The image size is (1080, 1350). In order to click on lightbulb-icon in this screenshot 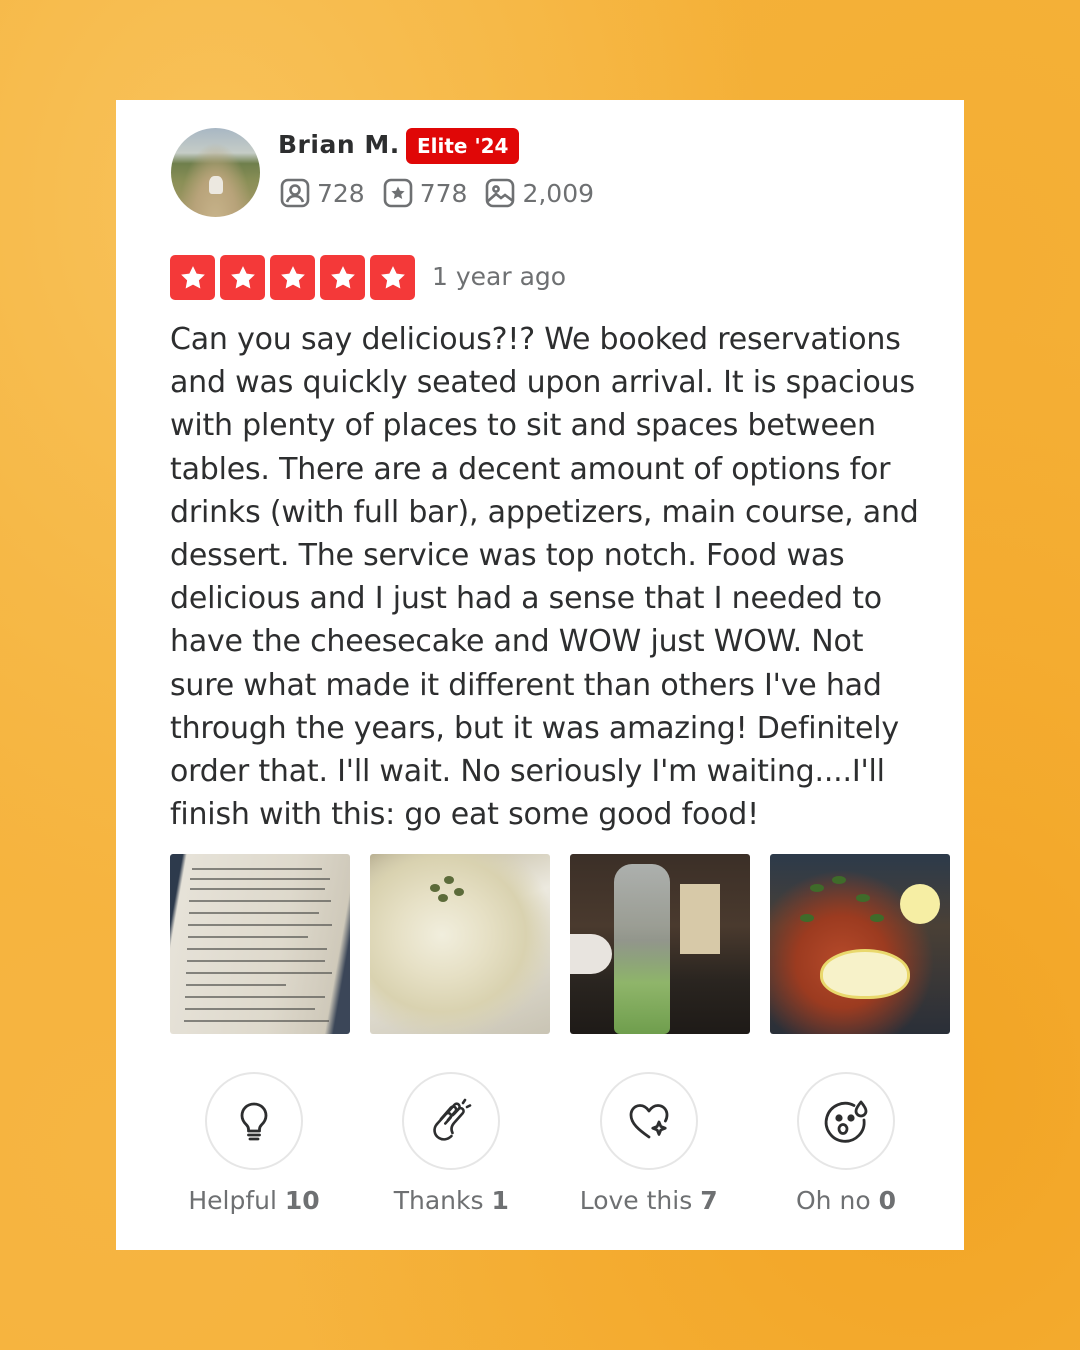, I will do `click(254, 1121)`.